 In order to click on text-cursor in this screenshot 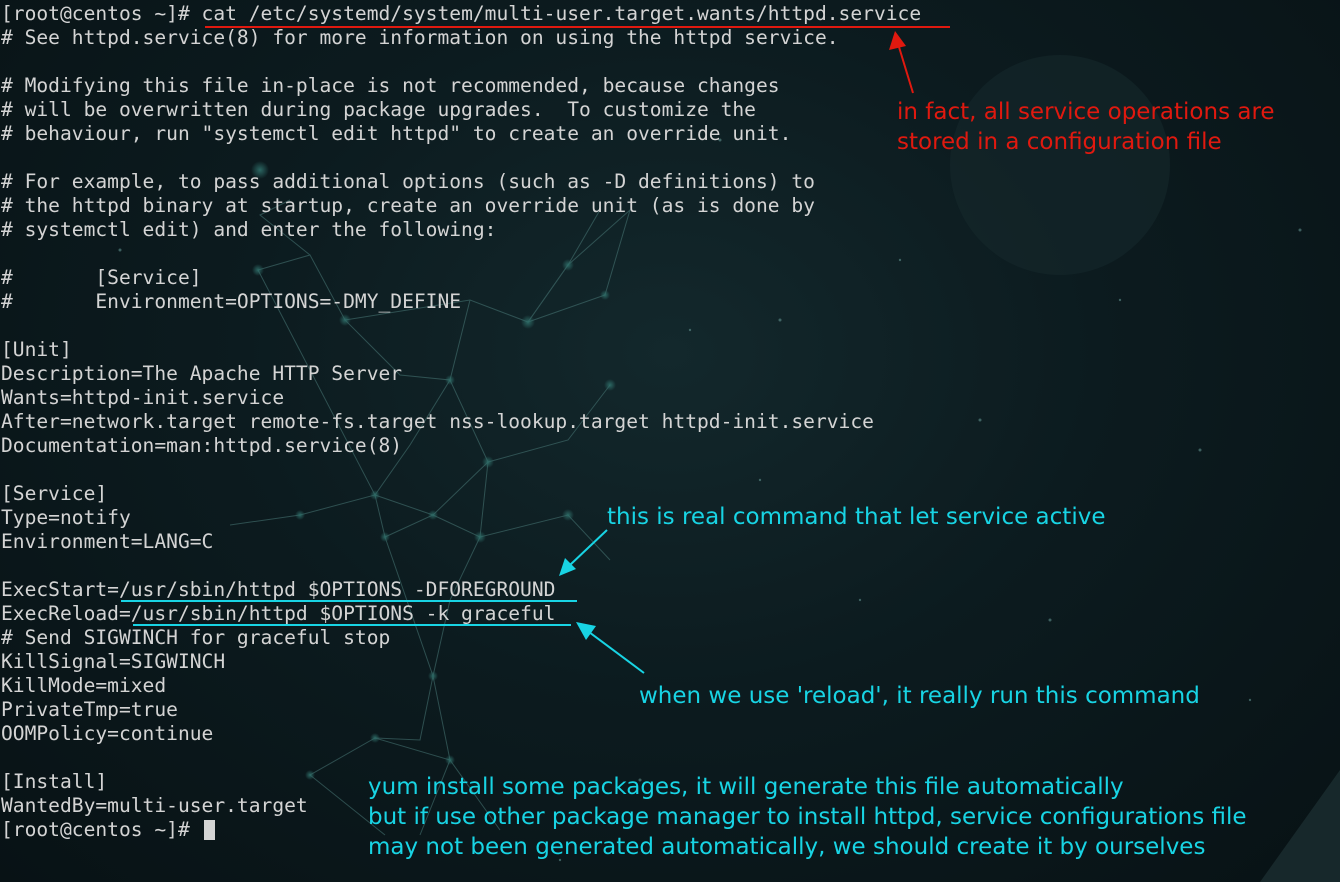, I will do `click(209, 830)`.